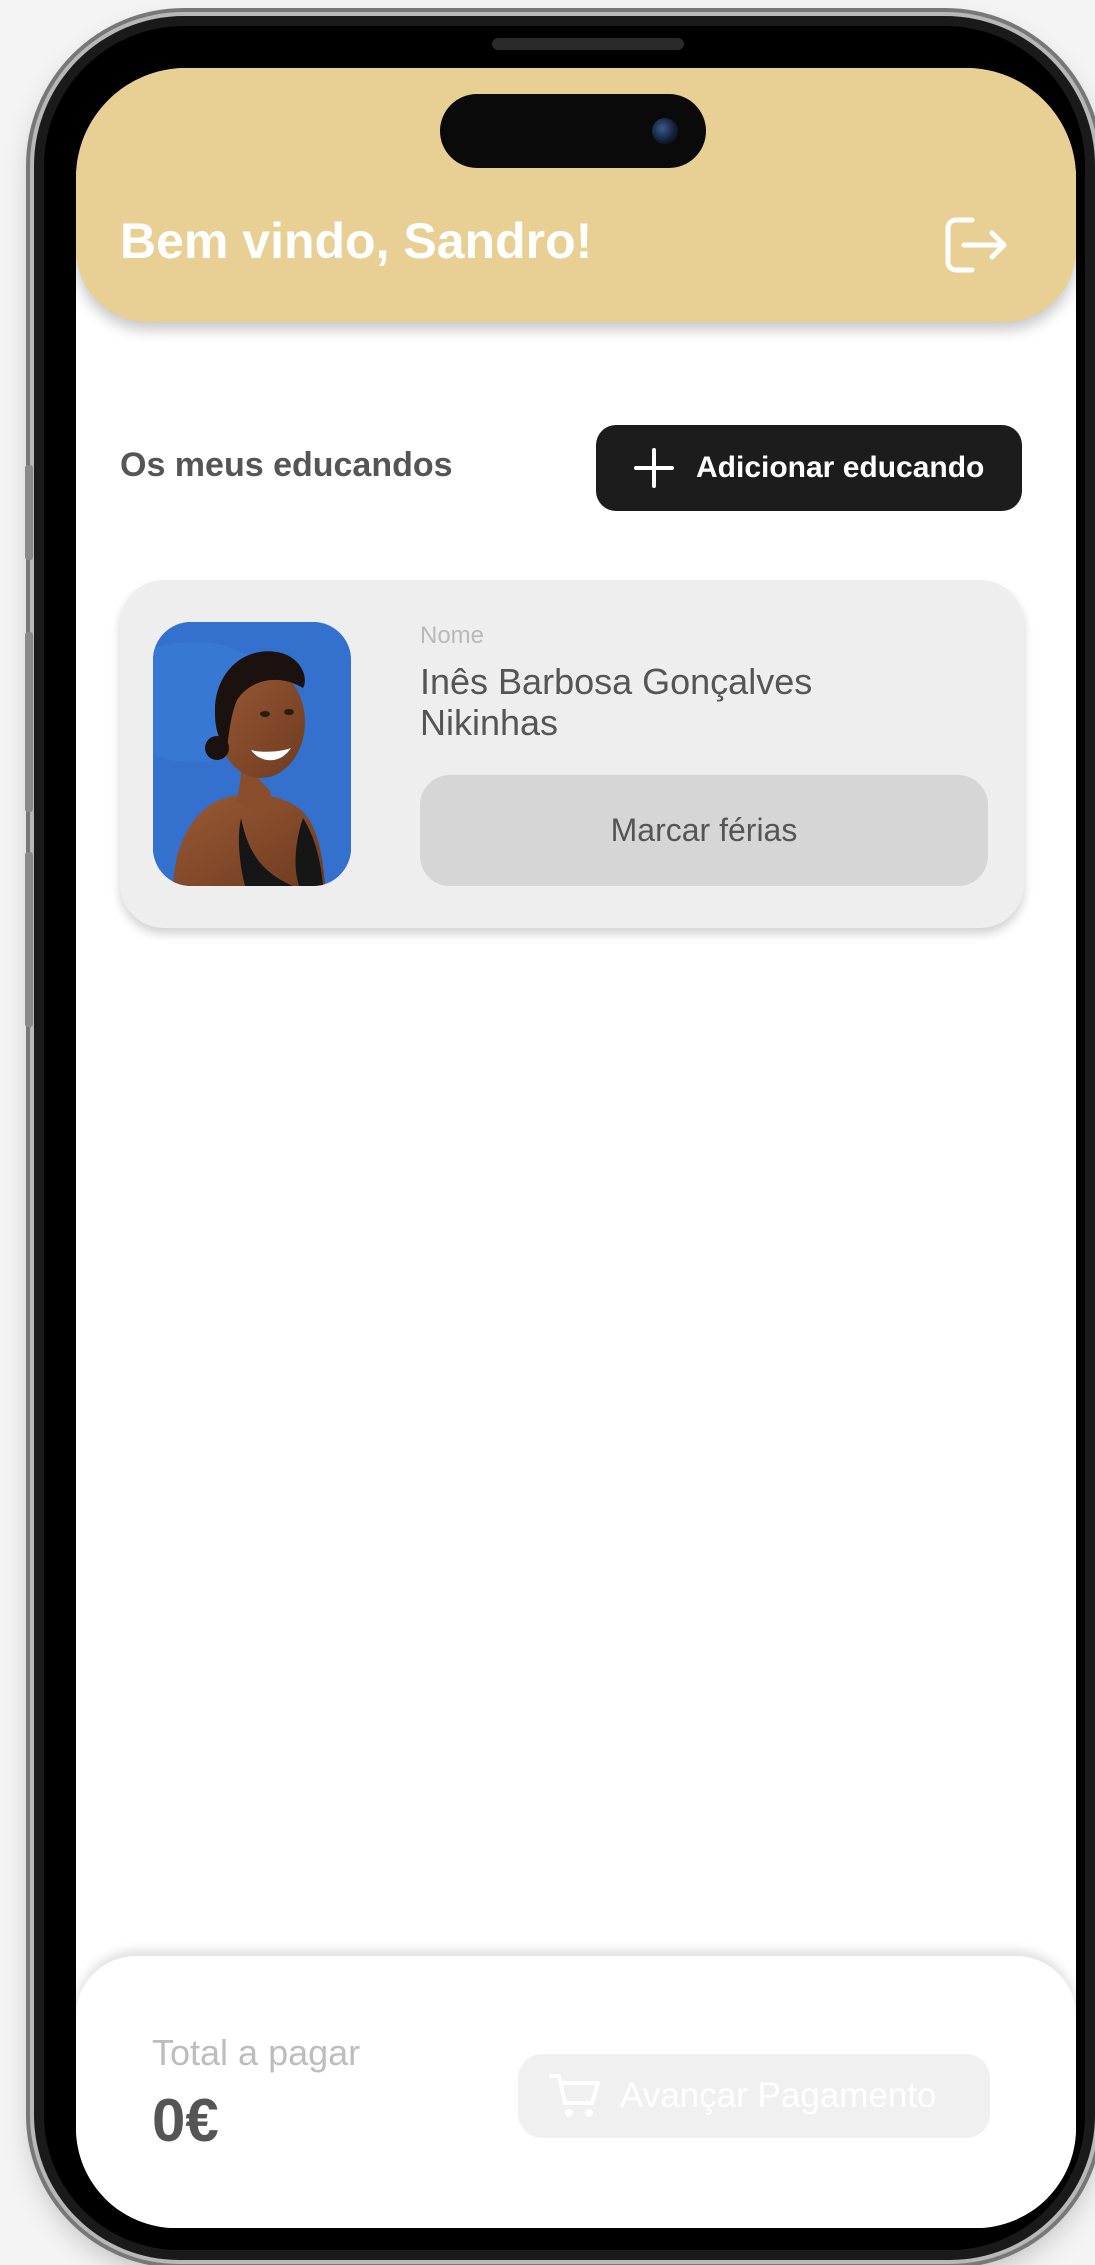 The image size is (1095, 2265). I want to click on mute-switch, so click(29, 512).